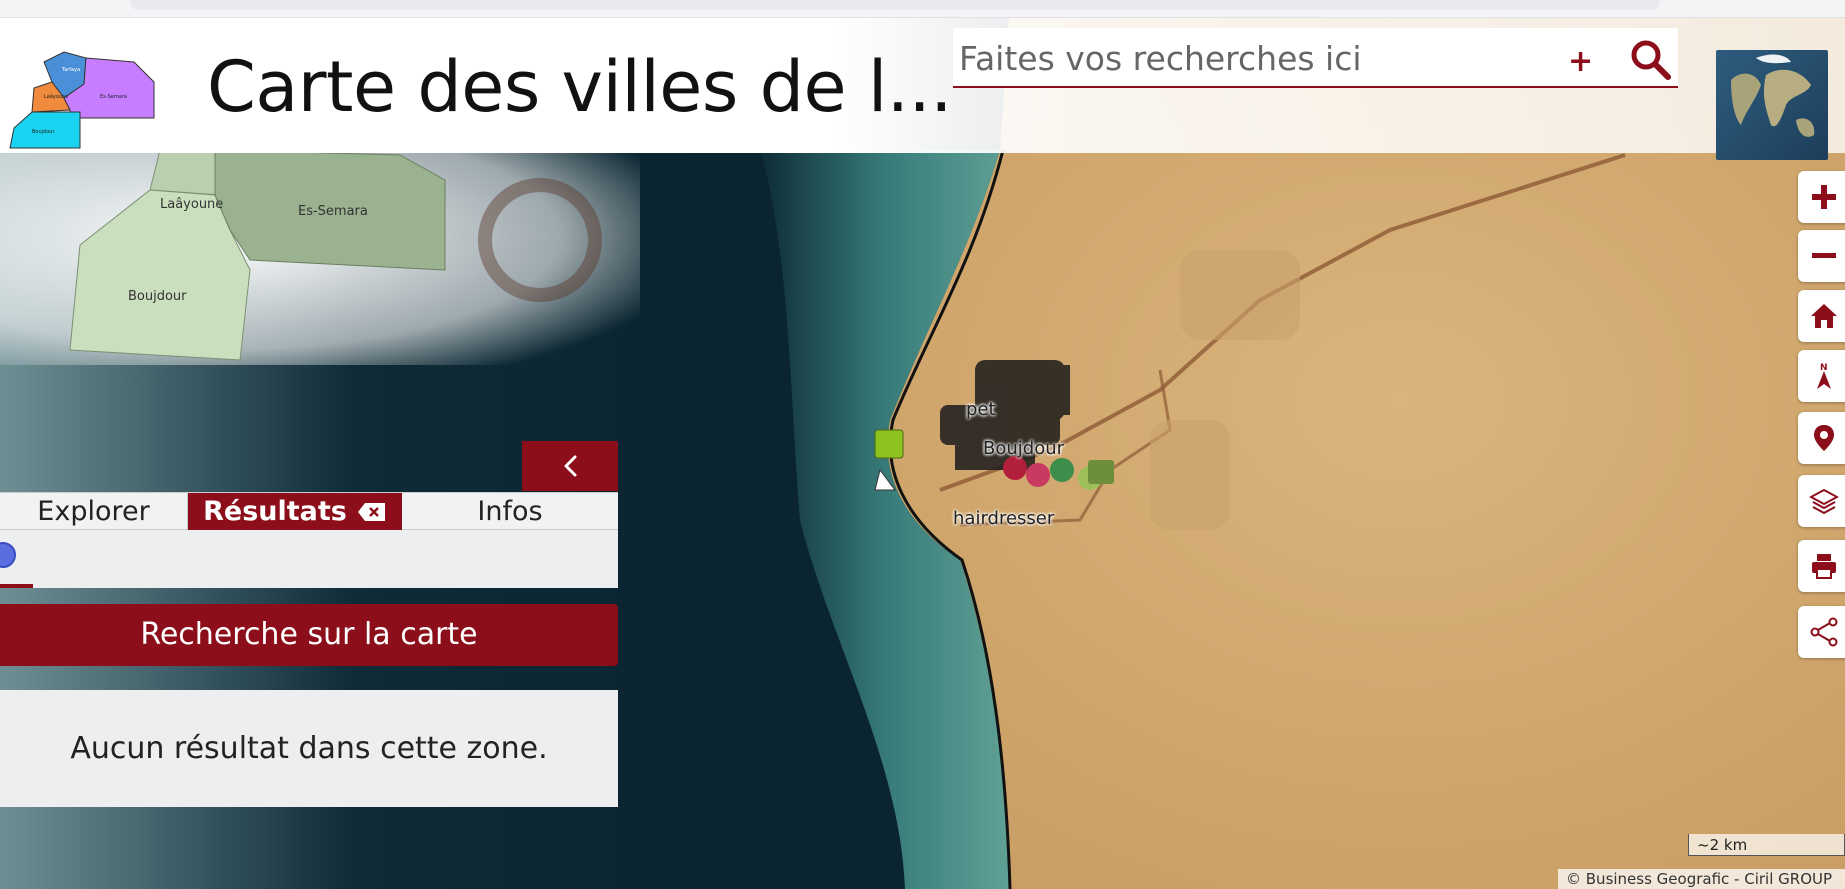  I want to click on locate-icon, so click(1824, 438).